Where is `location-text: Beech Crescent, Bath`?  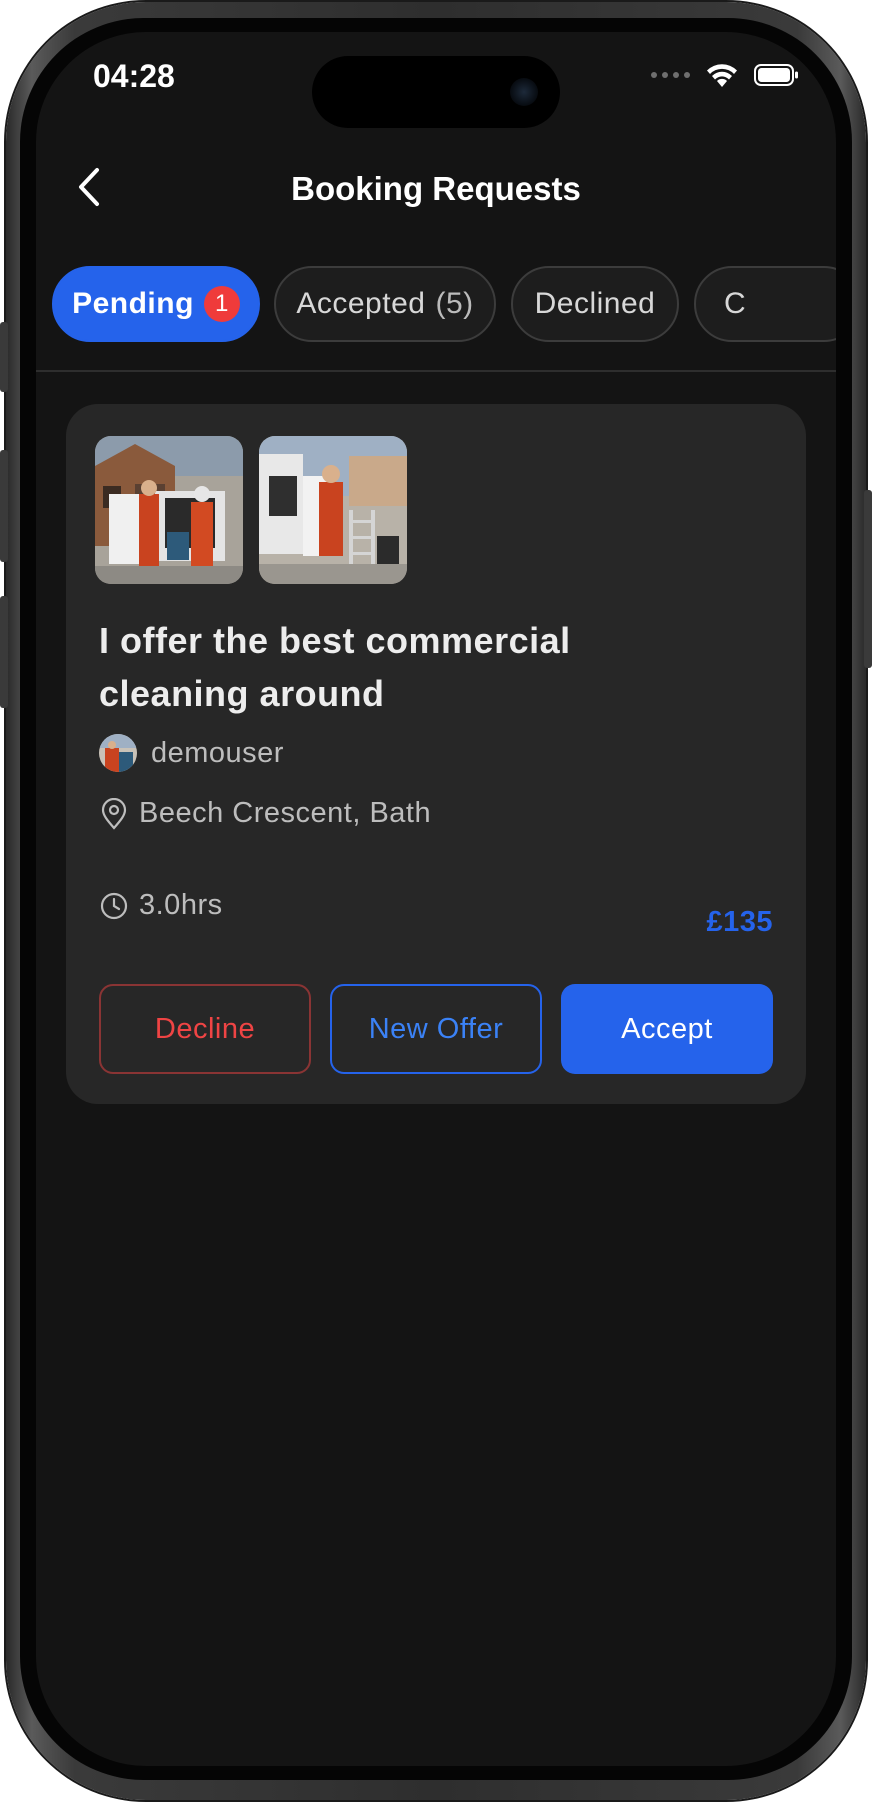 location-text: Beech Crescent, Bath is located at coordinates (285, 813).